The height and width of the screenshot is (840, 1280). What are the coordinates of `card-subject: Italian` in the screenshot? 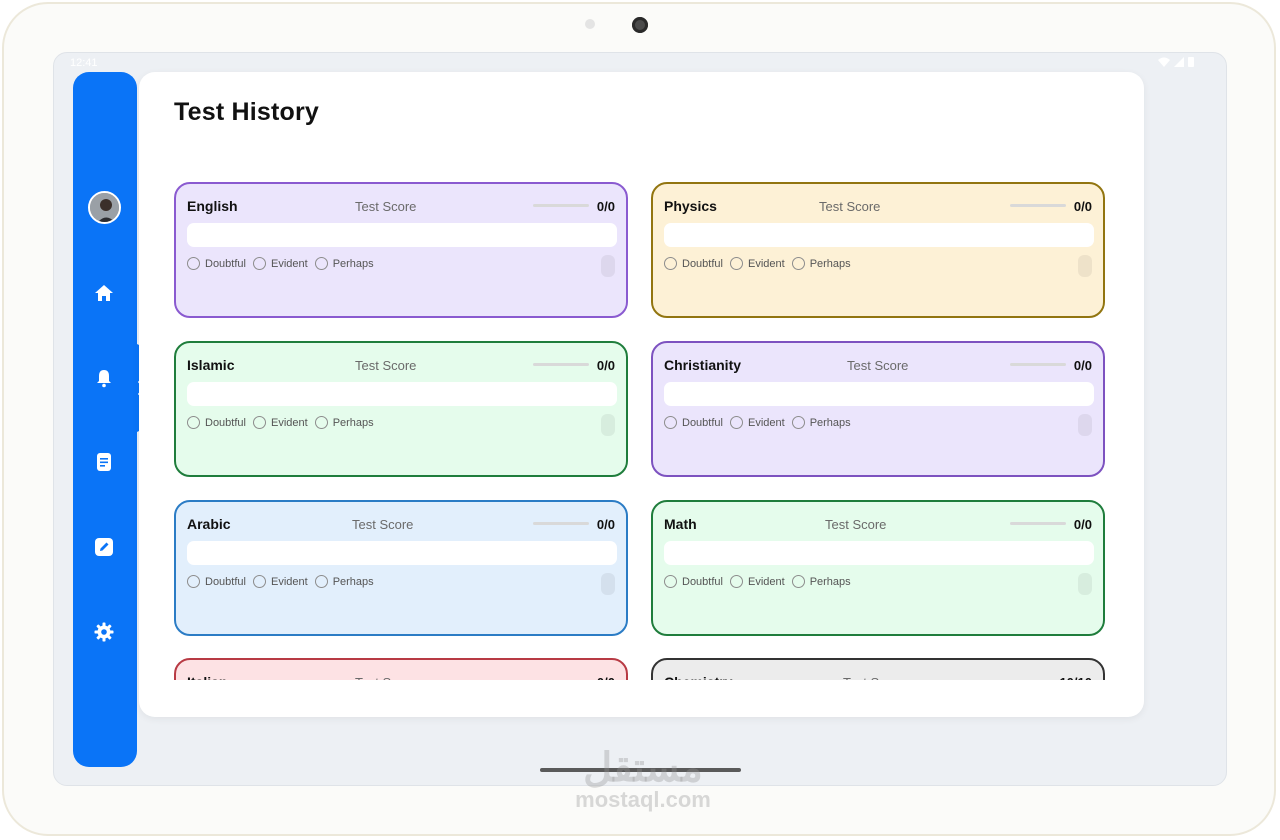 It's located at (207, 677).